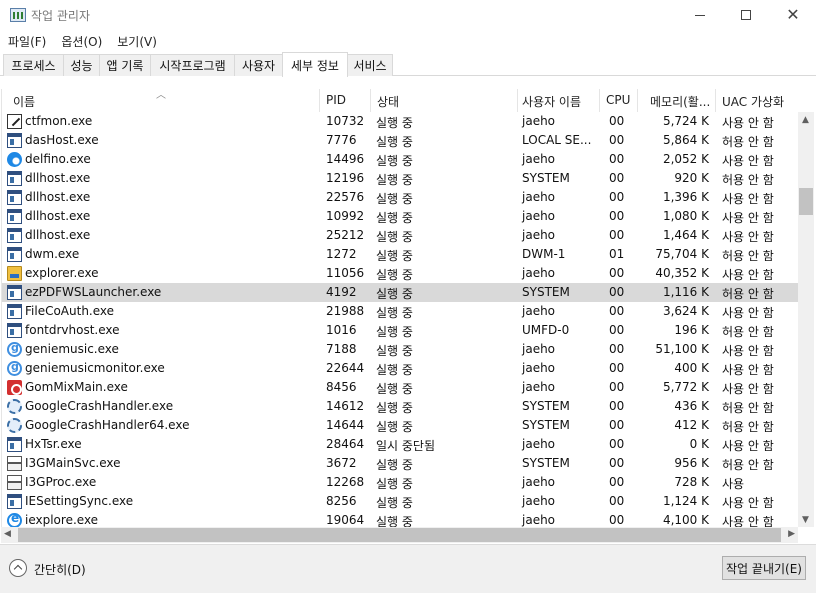 This screenshot has height=593, width=816. Describe the element at coordinates (758, 100) in the screenshot. I see `column-header-uac: UAC 가상화` at that location.